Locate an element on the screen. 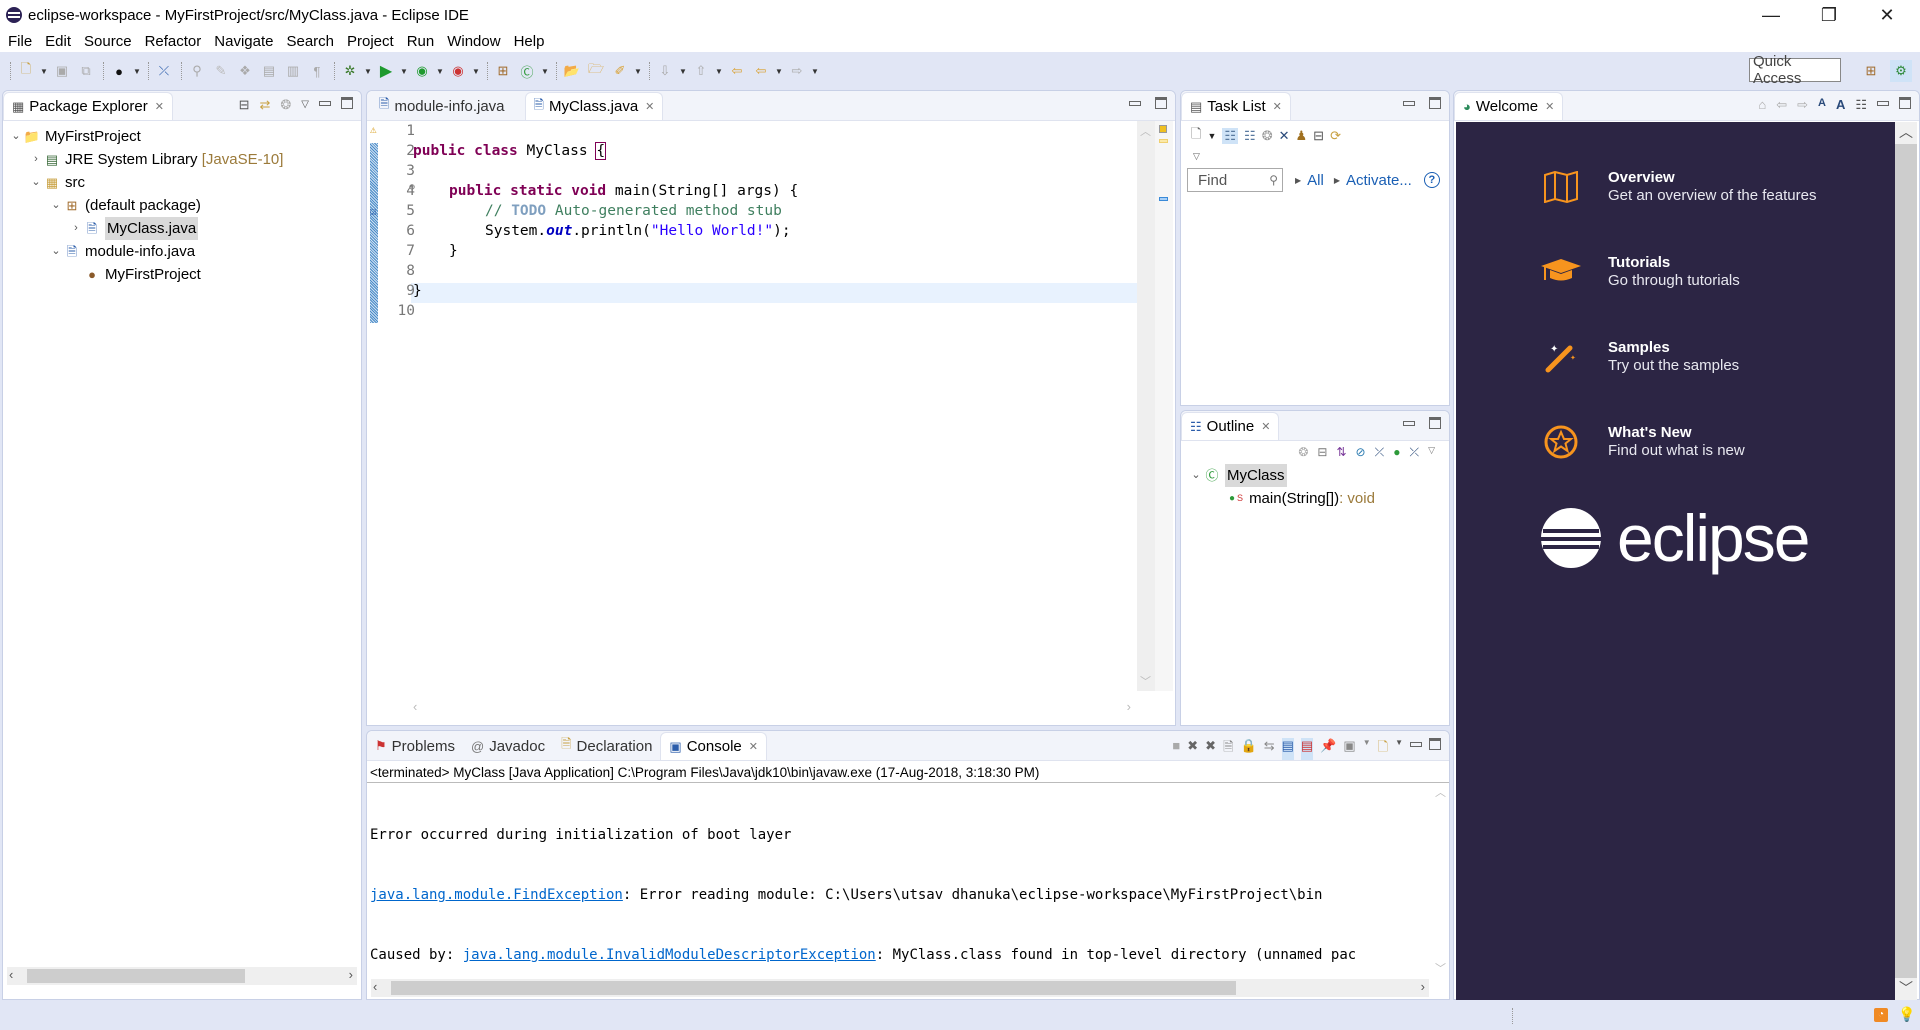 This screenshot has height=1030, width=1920. tree-item-myclass: › 🗎 MyClass.java is located at coordinates (182, 228).